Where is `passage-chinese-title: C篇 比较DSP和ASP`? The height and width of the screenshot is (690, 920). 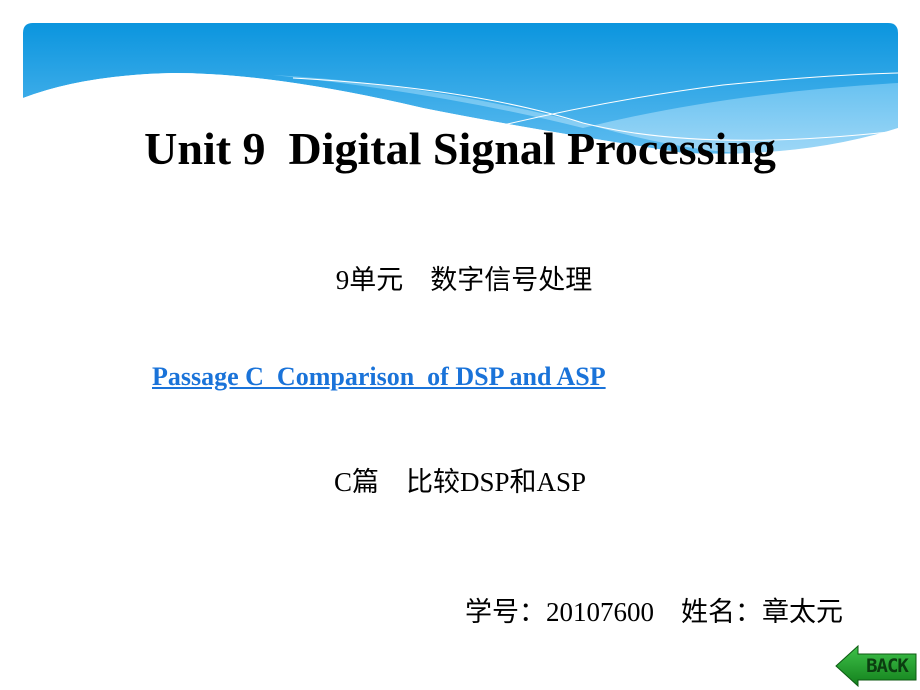 passage-chinese-title: C篇 比较DSP和ASP is located at coordinates (460, 482).